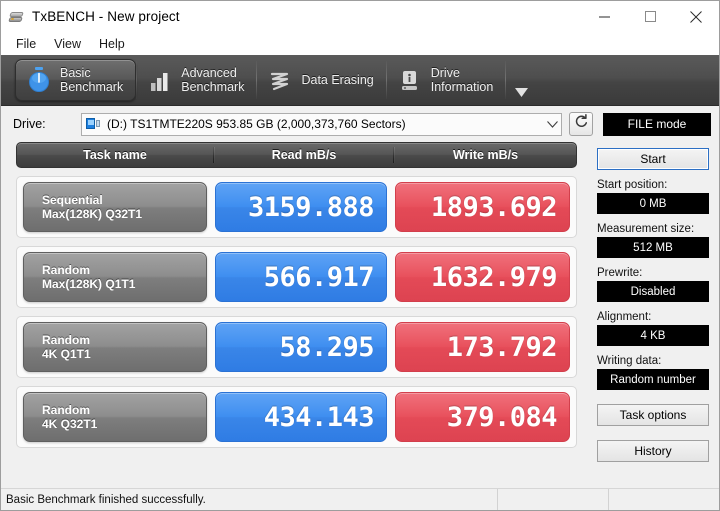 The height and width of the screenshot is (511, 720). Describe the element at coordinates (485, 155) in the screenshot. I see `column-header-write: Write mB/s` at that location.